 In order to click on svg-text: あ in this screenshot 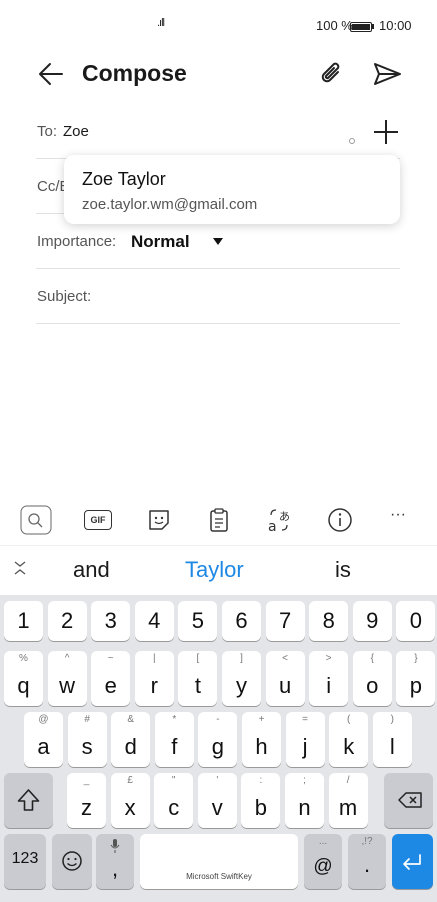, I will do `click(284, 516)`.